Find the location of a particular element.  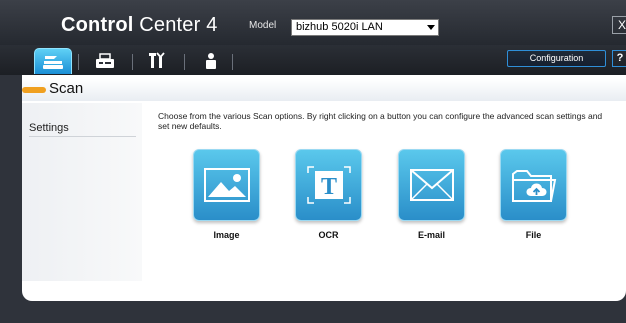

ocr-label: OCR is located at coordinates (328, 235).